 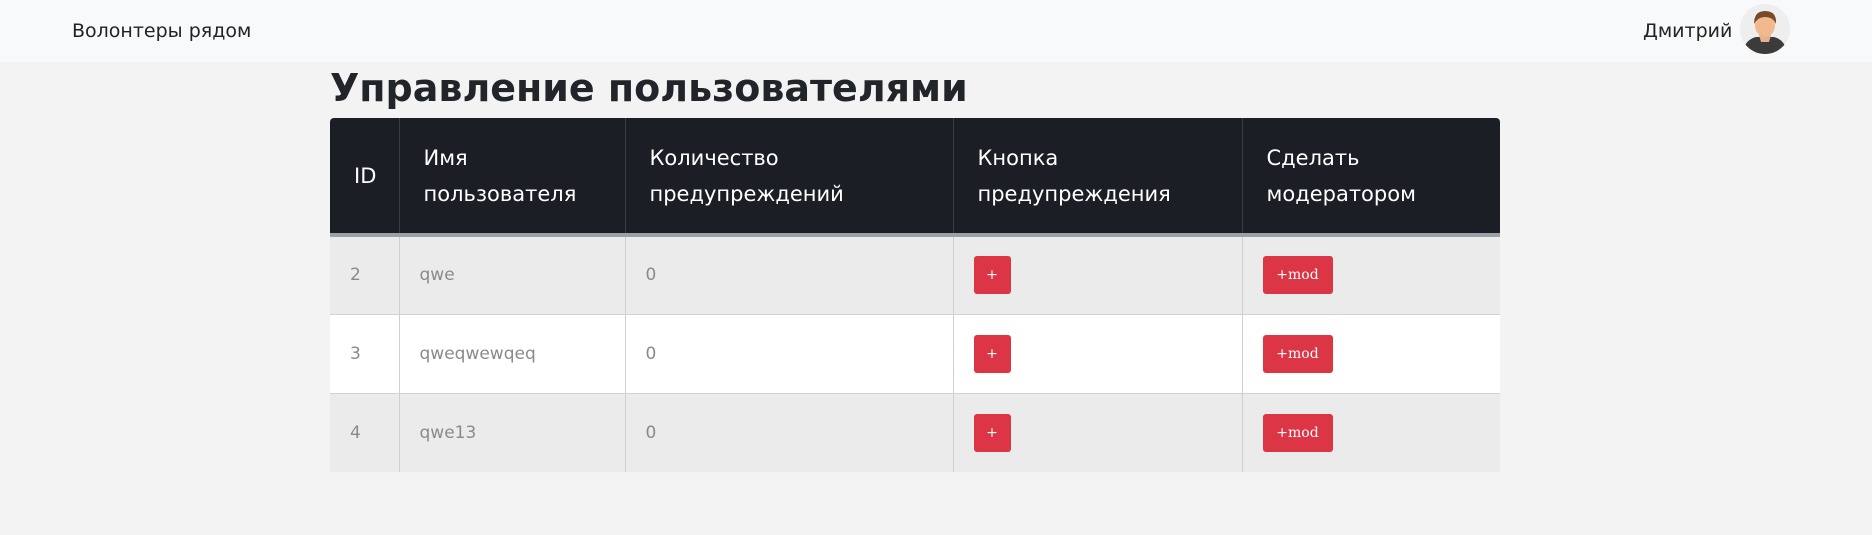 I want to click on navbar: Волонтеры рядом Дмитрий, so click(x=936, y=31).